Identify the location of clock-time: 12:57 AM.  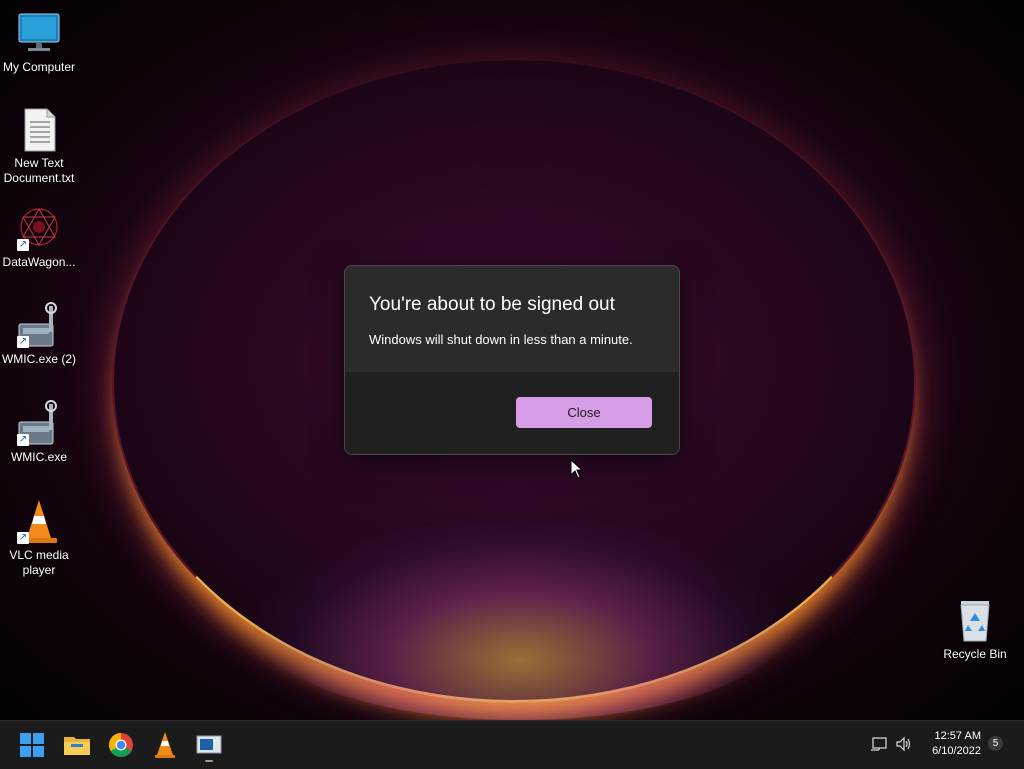
(957, 736).